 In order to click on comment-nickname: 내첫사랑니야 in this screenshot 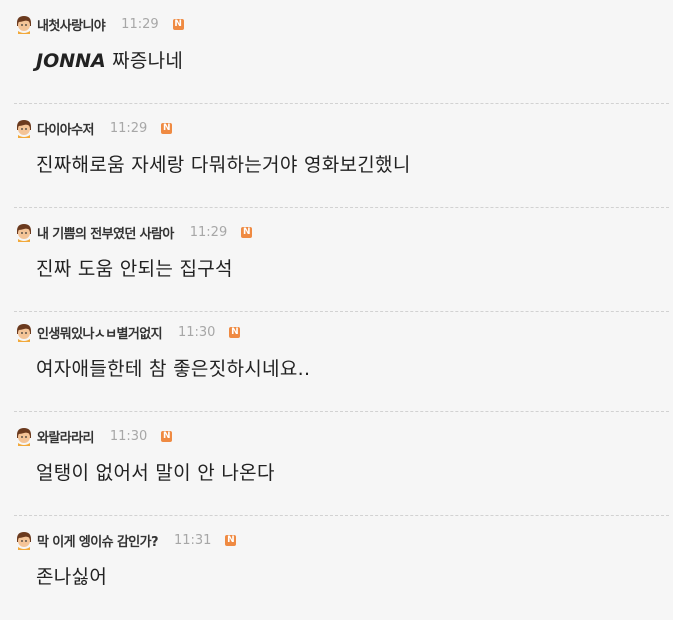, I will do `click(71, 24)`.